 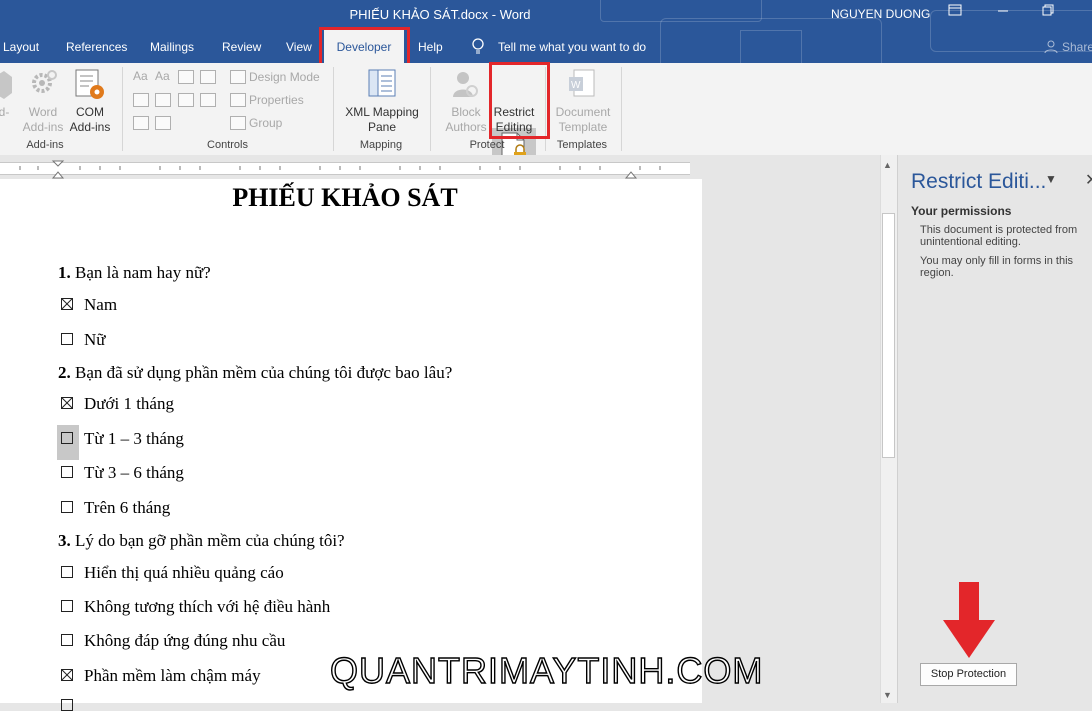 I want to click on building-block-control-icon, so click(x=208, y=77).